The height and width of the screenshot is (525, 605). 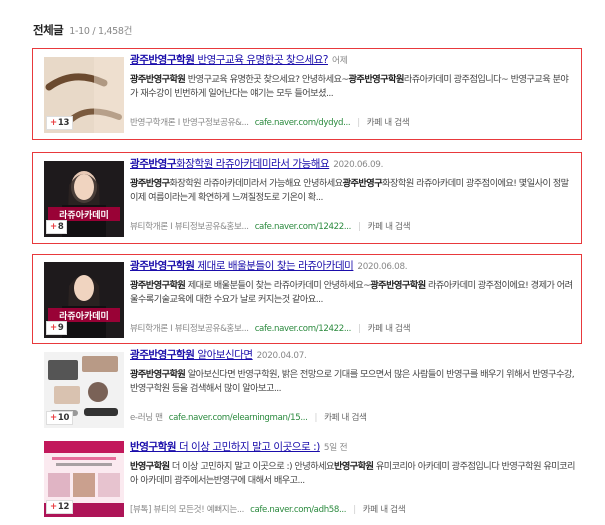 I want to click on section-title: 전체글, so click(x=48, y=30).